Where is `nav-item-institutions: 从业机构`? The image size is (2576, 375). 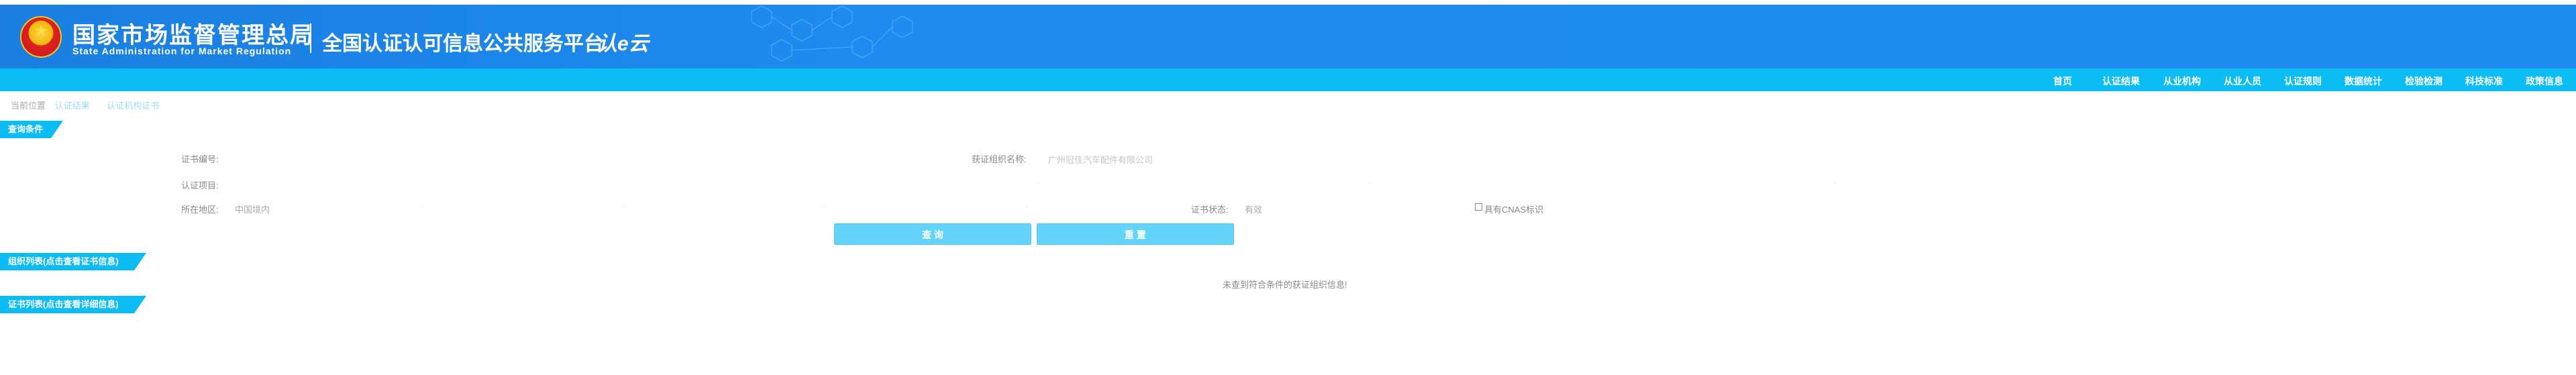
nav-item-institutions: 从业机构 is located at coordinates (2182, 81).